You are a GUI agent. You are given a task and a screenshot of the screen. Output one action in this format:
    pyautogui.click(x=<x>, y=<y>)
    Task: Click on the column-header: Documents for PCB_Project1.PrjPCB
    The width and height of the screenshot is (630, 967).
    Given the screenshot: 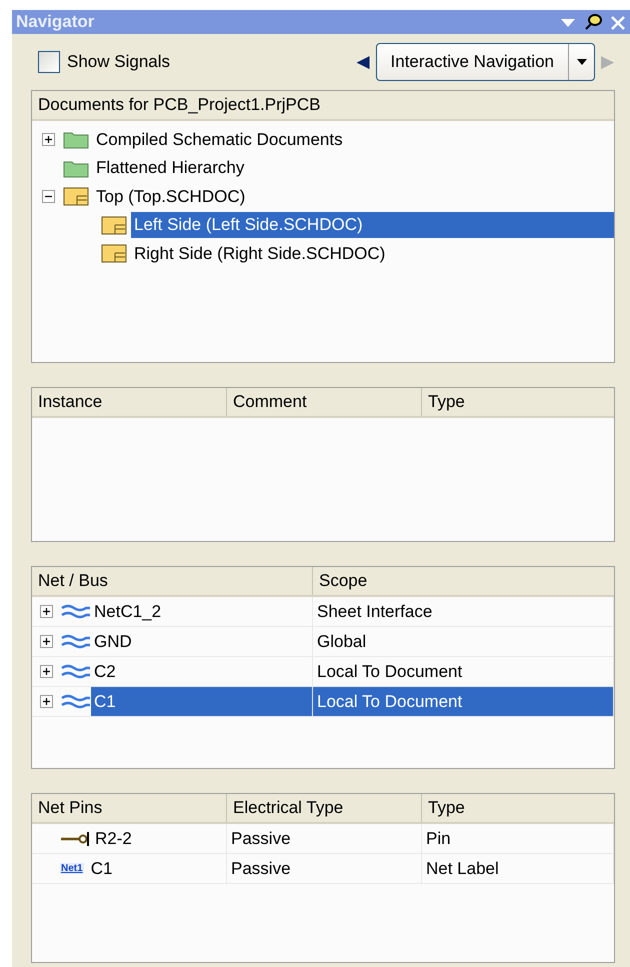 What is the action you would take?
    pyautogui.click(x=179, y=105)
    